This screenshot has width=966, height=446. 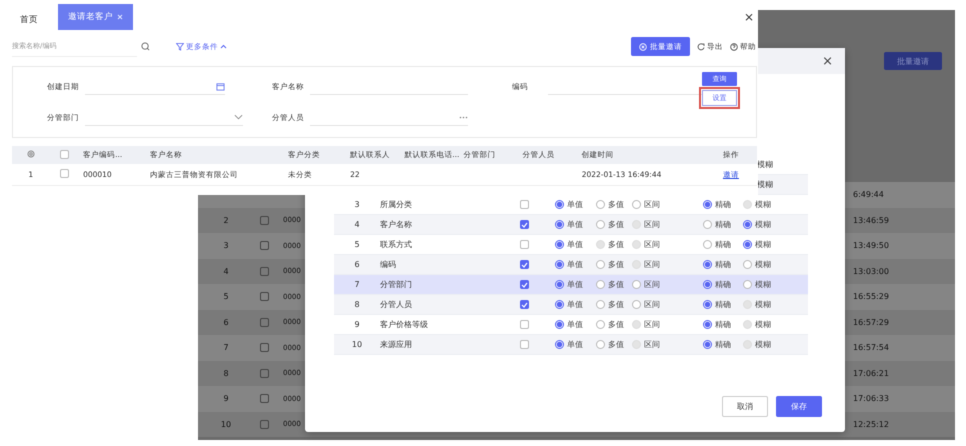 What do you see at coordinates (871, 373) in the screenshot?
I see `table-cell: 17:06:21` at bounding box center [871, 373].